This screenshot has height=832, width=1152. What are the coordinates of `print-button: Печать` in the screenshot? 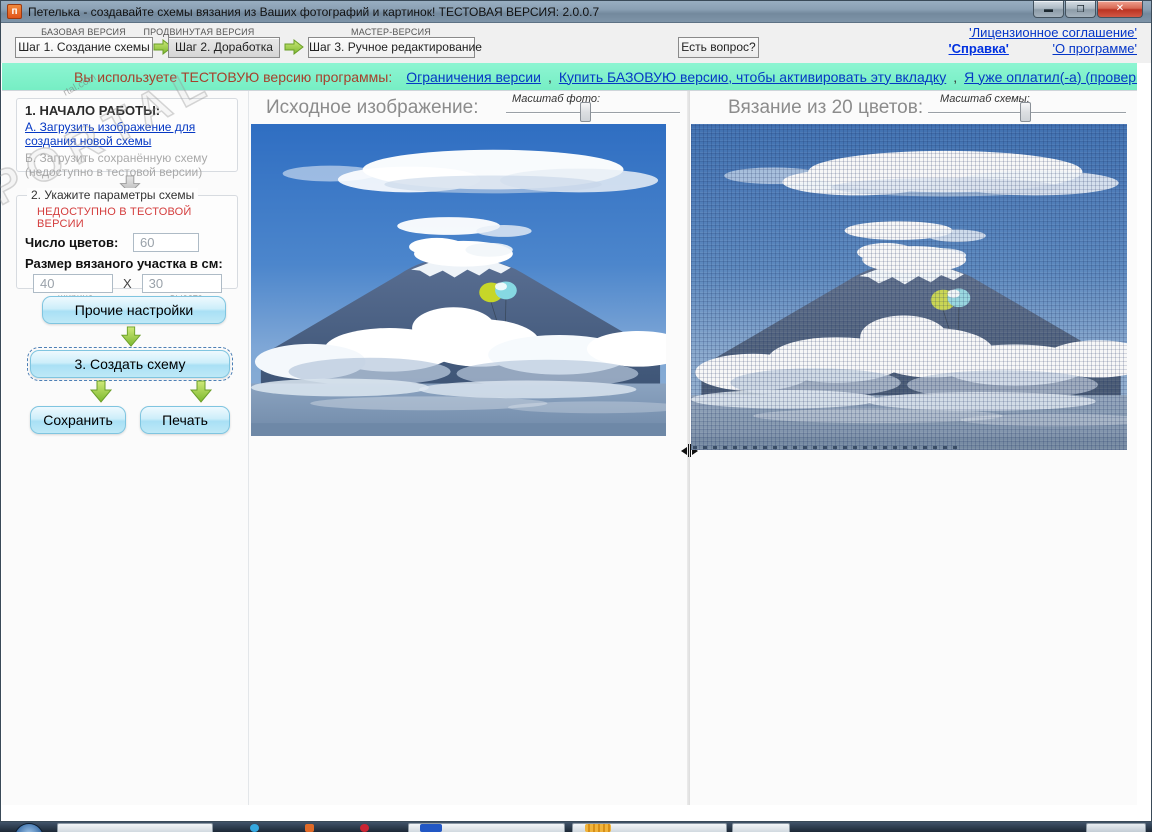 It's located at (185, 420).